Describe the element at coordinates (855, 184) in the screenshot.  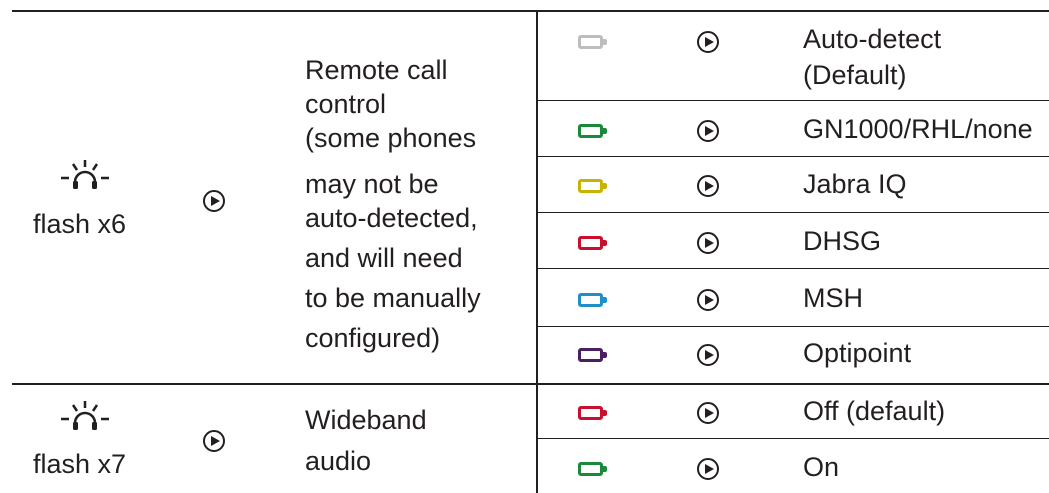
I see `option-label: Jabra IQ` at that location.